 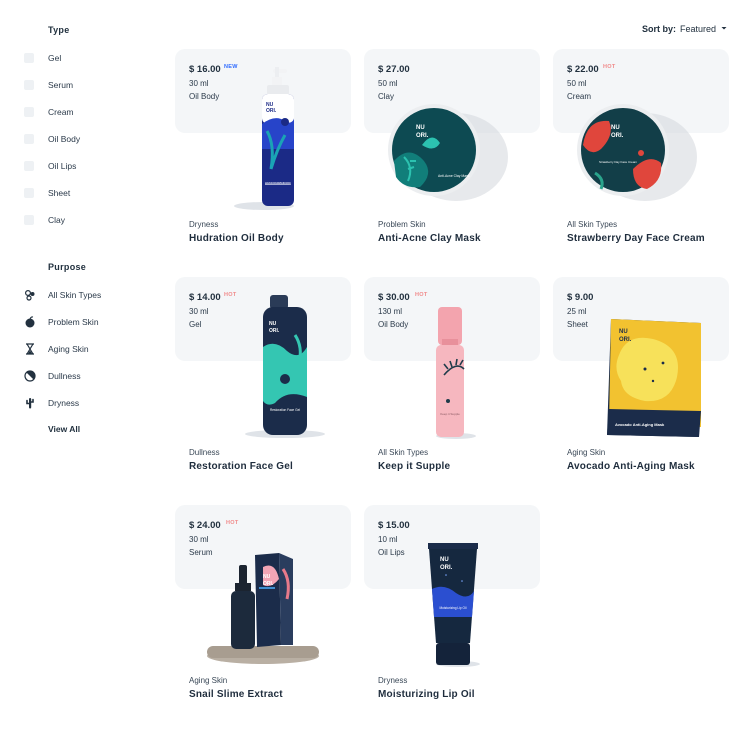 What do you see at coordinates (94, 57) in the screenshot?
I see `type-filter-gel: Gel` at bounding box center [94, 57].